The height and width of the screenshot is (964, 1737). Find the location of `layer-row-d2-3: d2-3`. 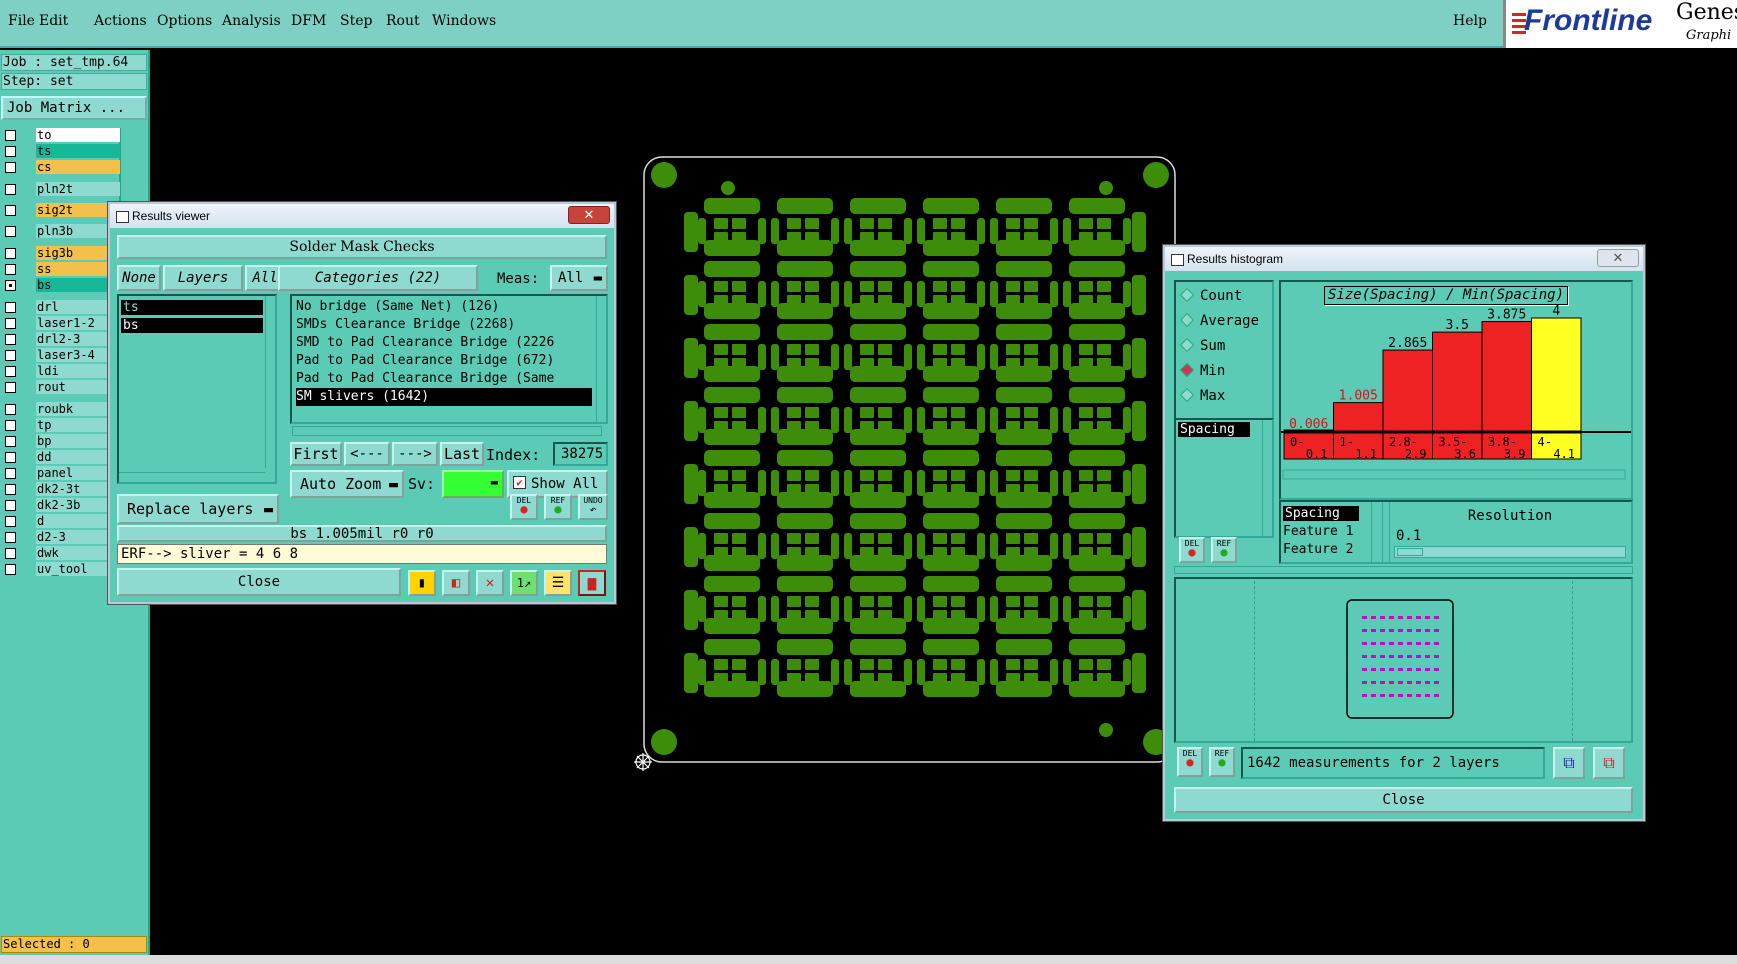

layer-row-d2-3: d2-3 is located at coordinates (60, 537).